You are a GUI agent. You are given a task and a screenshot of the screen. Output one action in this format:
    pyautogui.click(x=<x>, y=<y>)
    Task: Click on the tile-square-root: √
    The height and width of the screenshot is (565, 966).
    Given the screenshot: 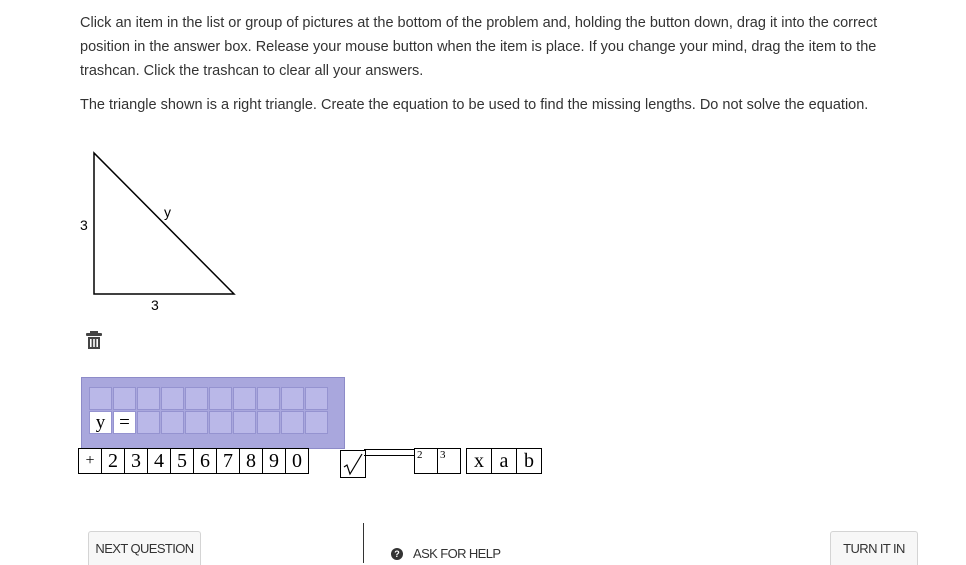 What is the action you would take?
    pyautogui.click(x=353, y=464)
    